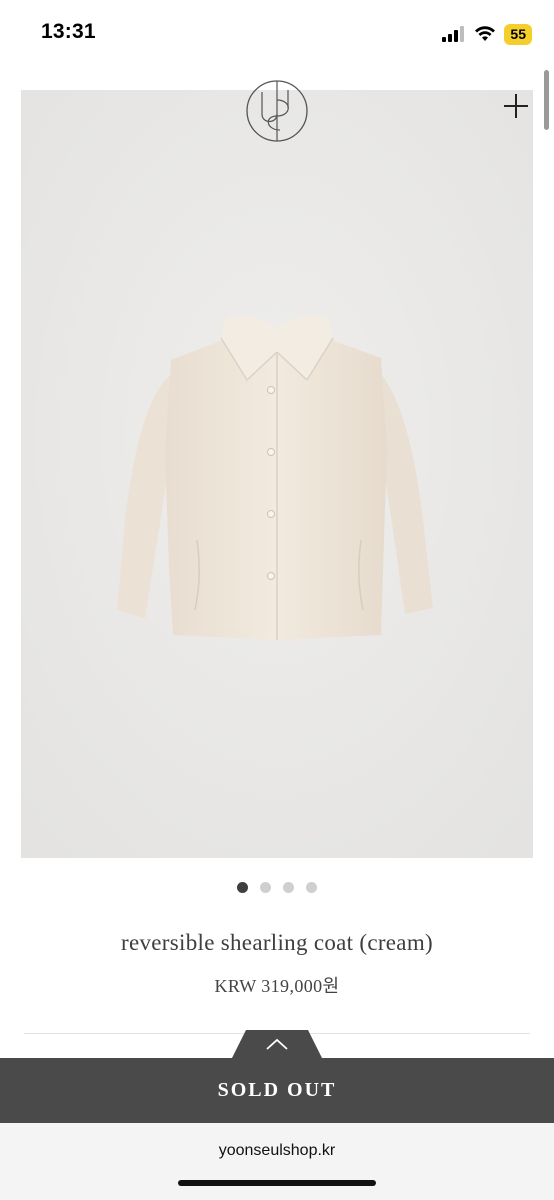 The image size is (554, 1200). Describe the element at coordinates (277, 1161) in the screenshot. I see `browser-url-bar` at that location.